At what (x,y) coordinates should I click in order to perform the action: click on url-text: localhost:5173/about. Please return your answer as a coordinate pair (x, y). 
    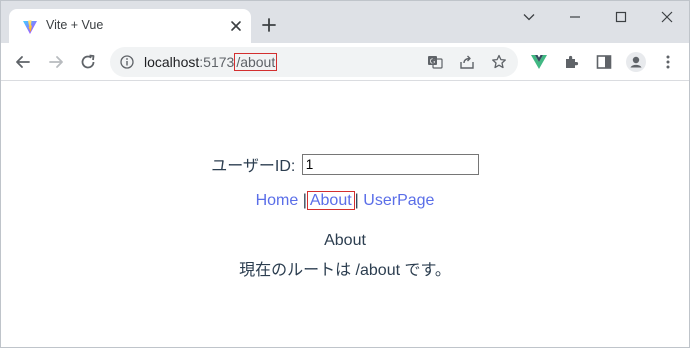
    Looking at the image, I should click on (211, 62).